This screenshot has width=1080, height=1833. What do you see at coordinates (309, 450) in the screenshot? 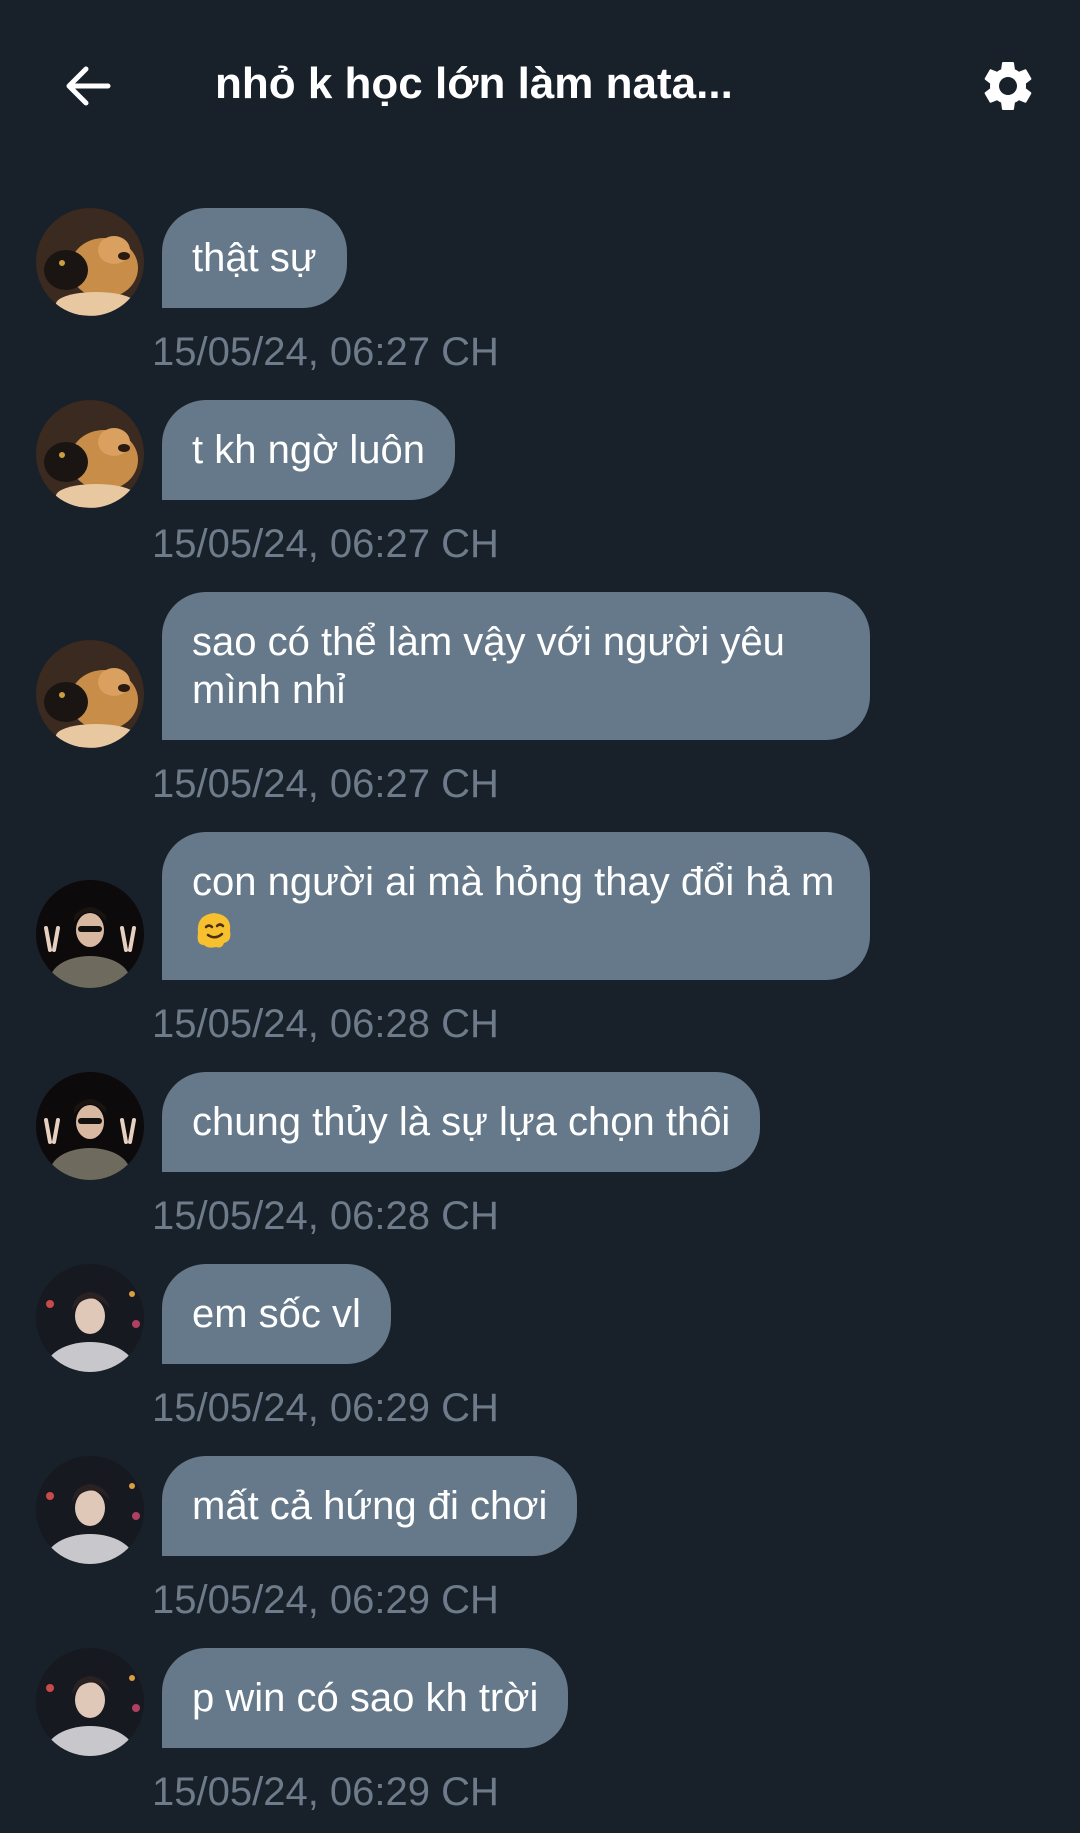
I see `message-bubble: t kh ngờ luôn` at bounding box center [309, 450].